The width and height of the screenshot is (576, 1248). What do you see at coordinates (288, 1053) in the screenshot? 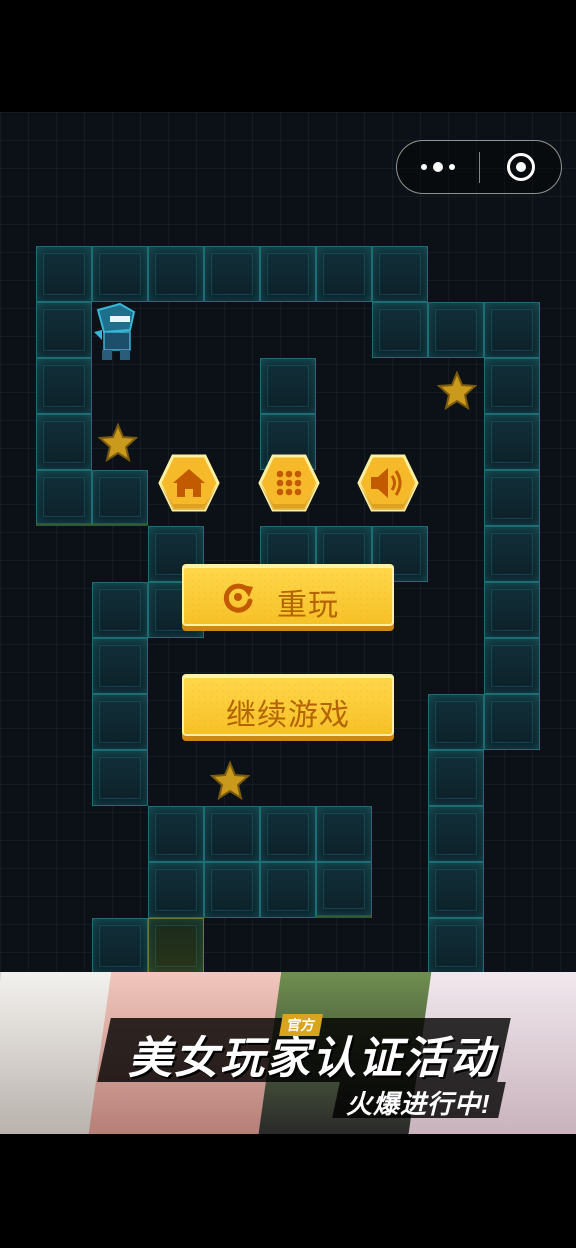
I see `ad-banner: 美女玩家认证活动 官方 火爆进行中!` at bounding box center [288, 1053].